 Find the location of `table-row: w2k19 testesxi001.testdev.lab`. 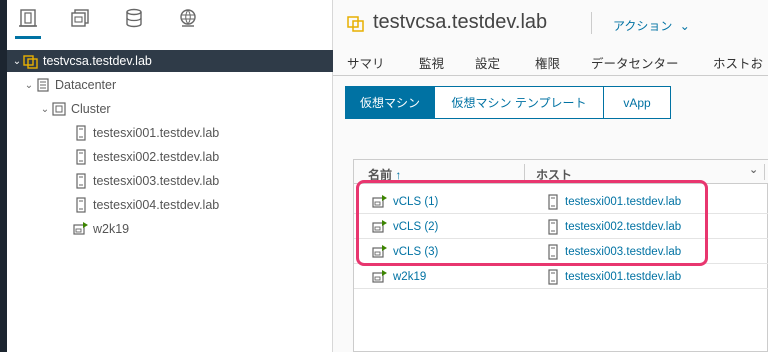

table-row: w2k19 testesxi001.testdev.lab is located at coordinates (561, 277).